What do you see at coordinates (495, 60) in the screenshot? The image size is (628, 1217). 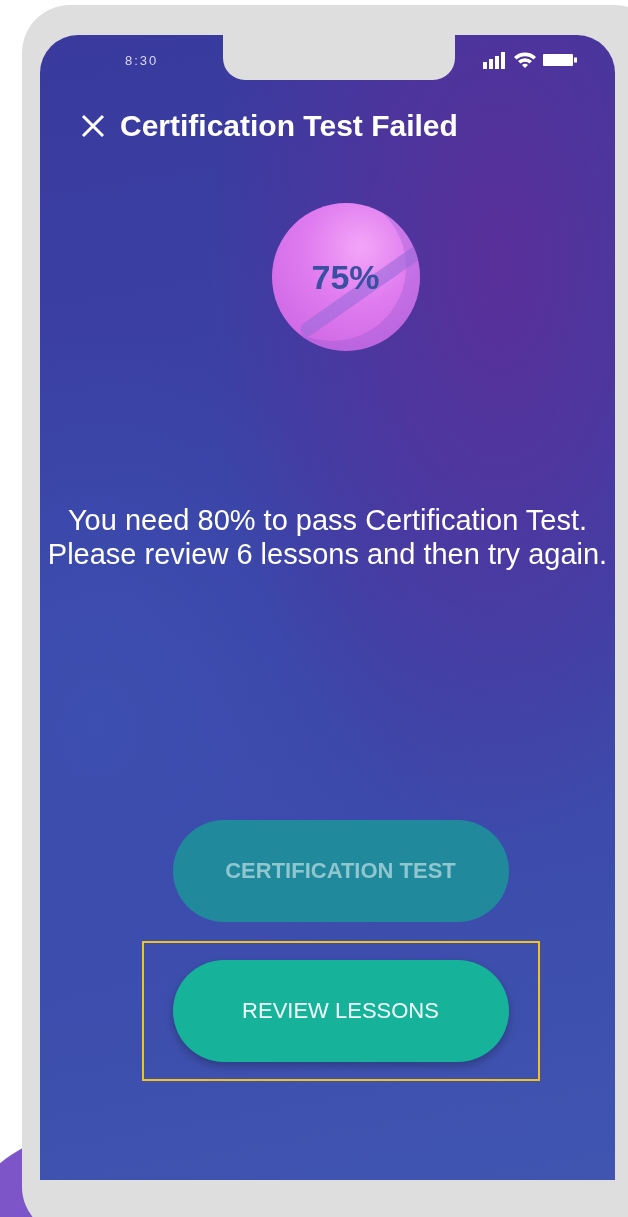 I see `signal-icon` at bounding box center [495, 60].